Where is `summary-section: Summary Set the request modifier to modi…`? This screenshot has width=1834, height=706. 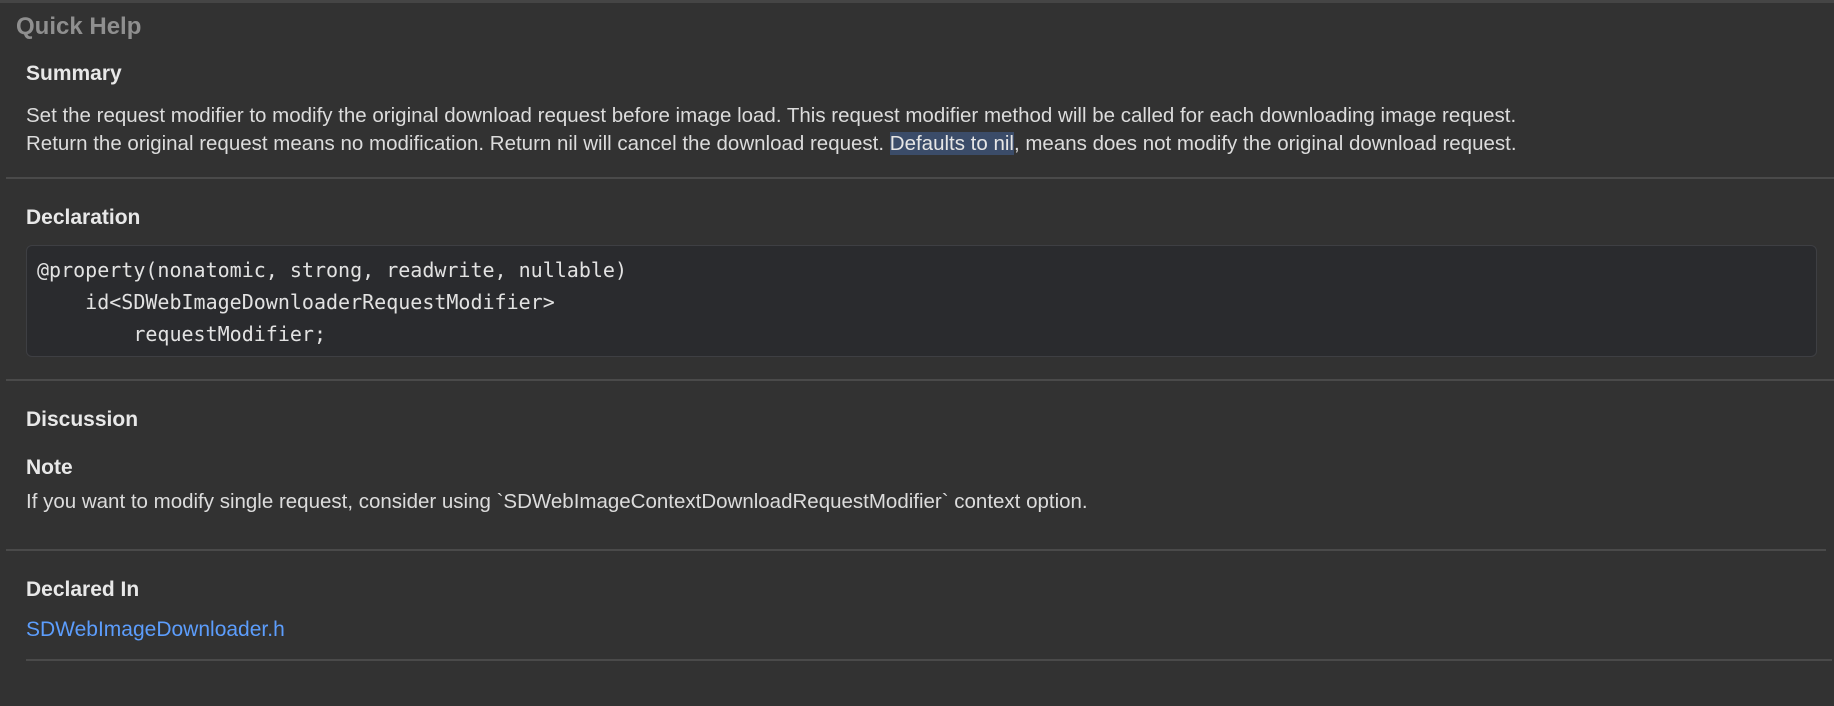
summary-section: Summary Set the request modifier to modi… is located at coordinates (930, 109).